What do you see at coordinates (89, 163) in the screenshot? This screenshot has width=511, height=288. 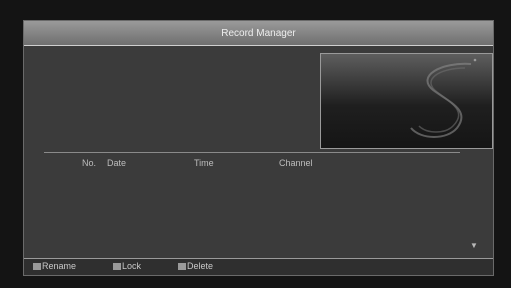 I see `column-header-no: No.` at bounding box center [89, 163].